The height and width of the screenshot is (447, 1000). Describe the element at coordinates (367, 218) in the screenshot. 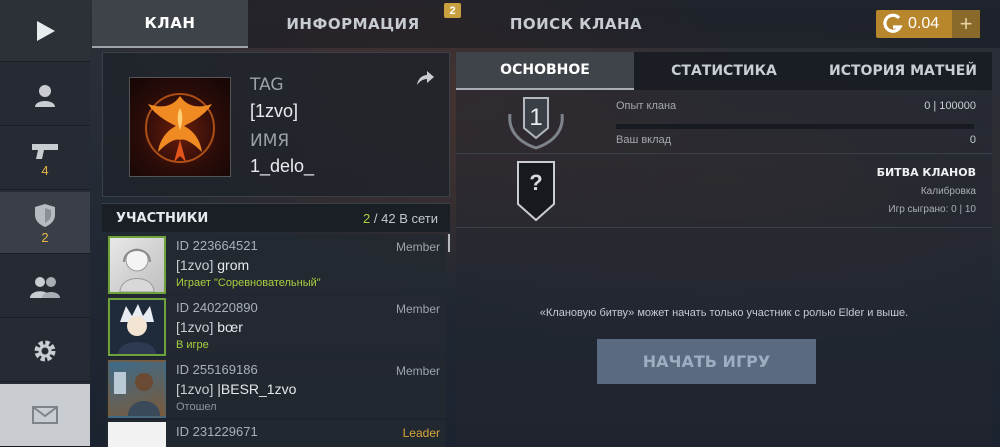

I see `online-count: 2` at that location.